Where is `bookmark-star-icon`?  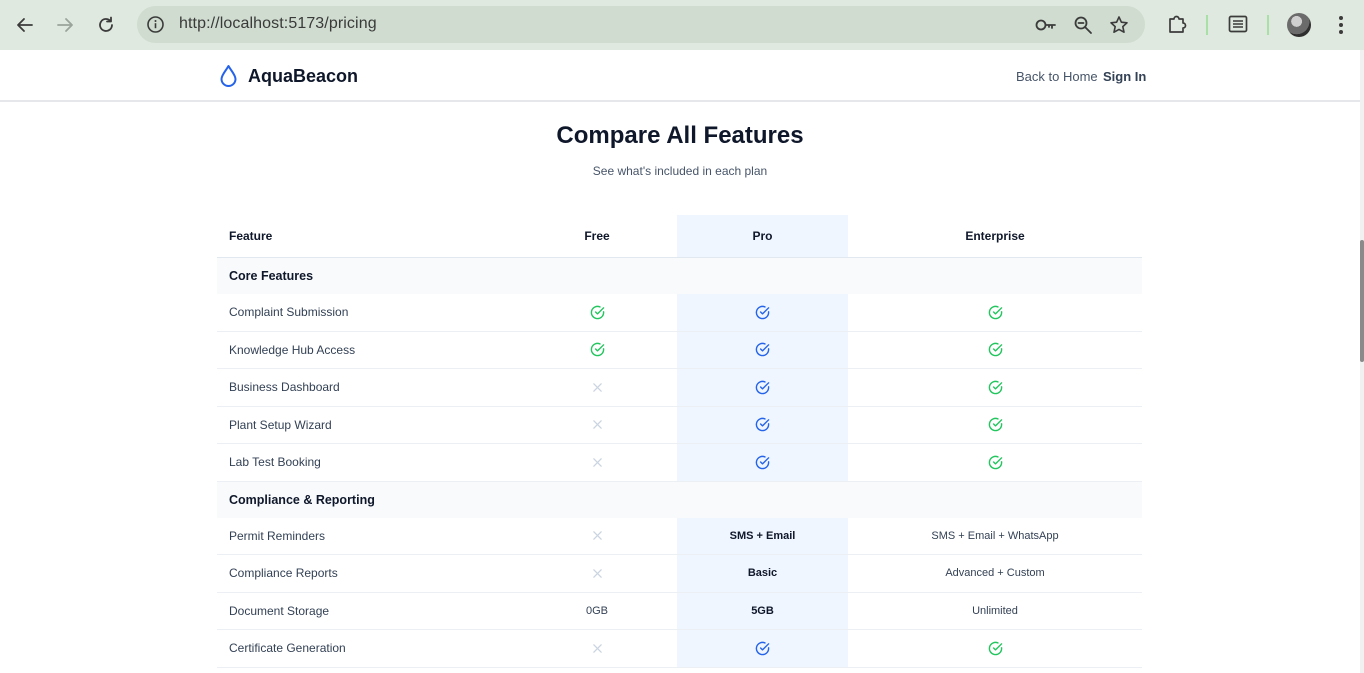 bookmark-star-icon is located at coordinates (1119, 25).